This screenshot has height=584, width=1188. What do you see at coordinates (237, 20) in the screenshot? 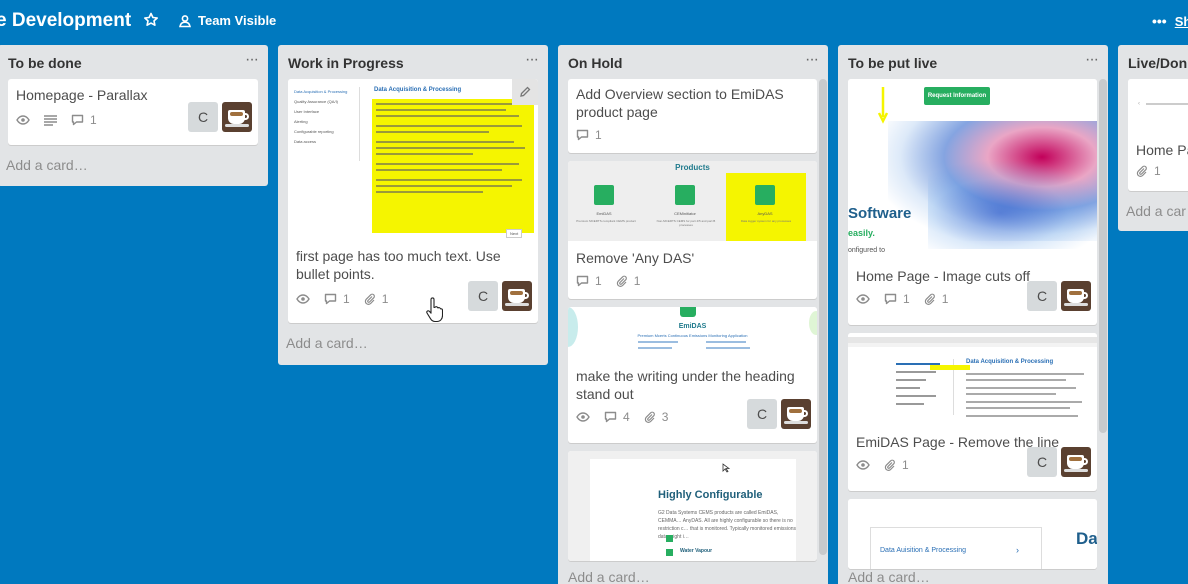
I see `visibility-label: Team Visible` at bounding box center [237, 20].